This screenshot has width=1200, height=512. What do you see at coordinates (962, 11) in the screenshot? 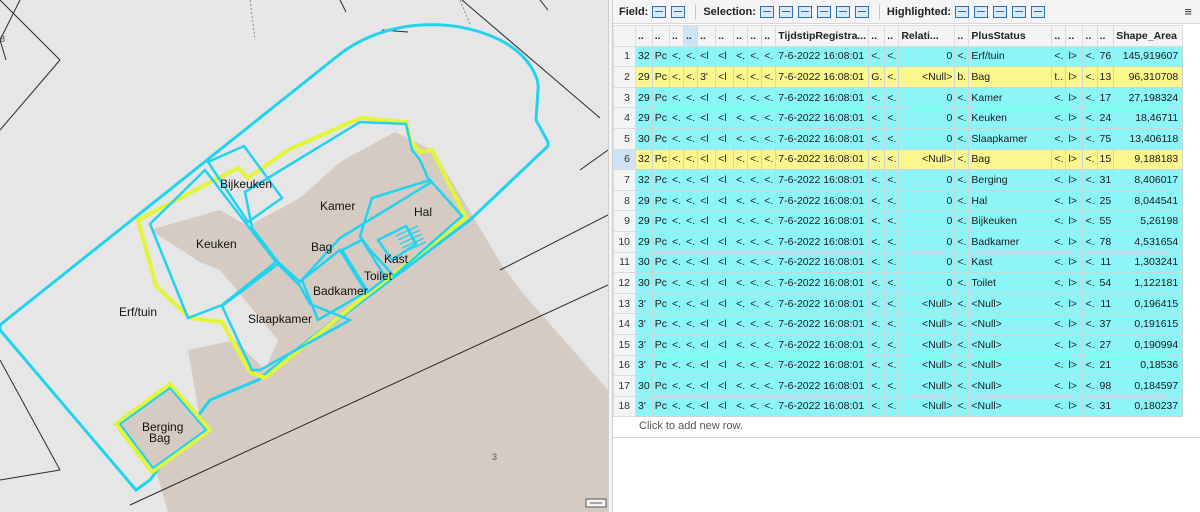
I see `zoom-to-highlighted-icon` at bounding box center [962, 11].